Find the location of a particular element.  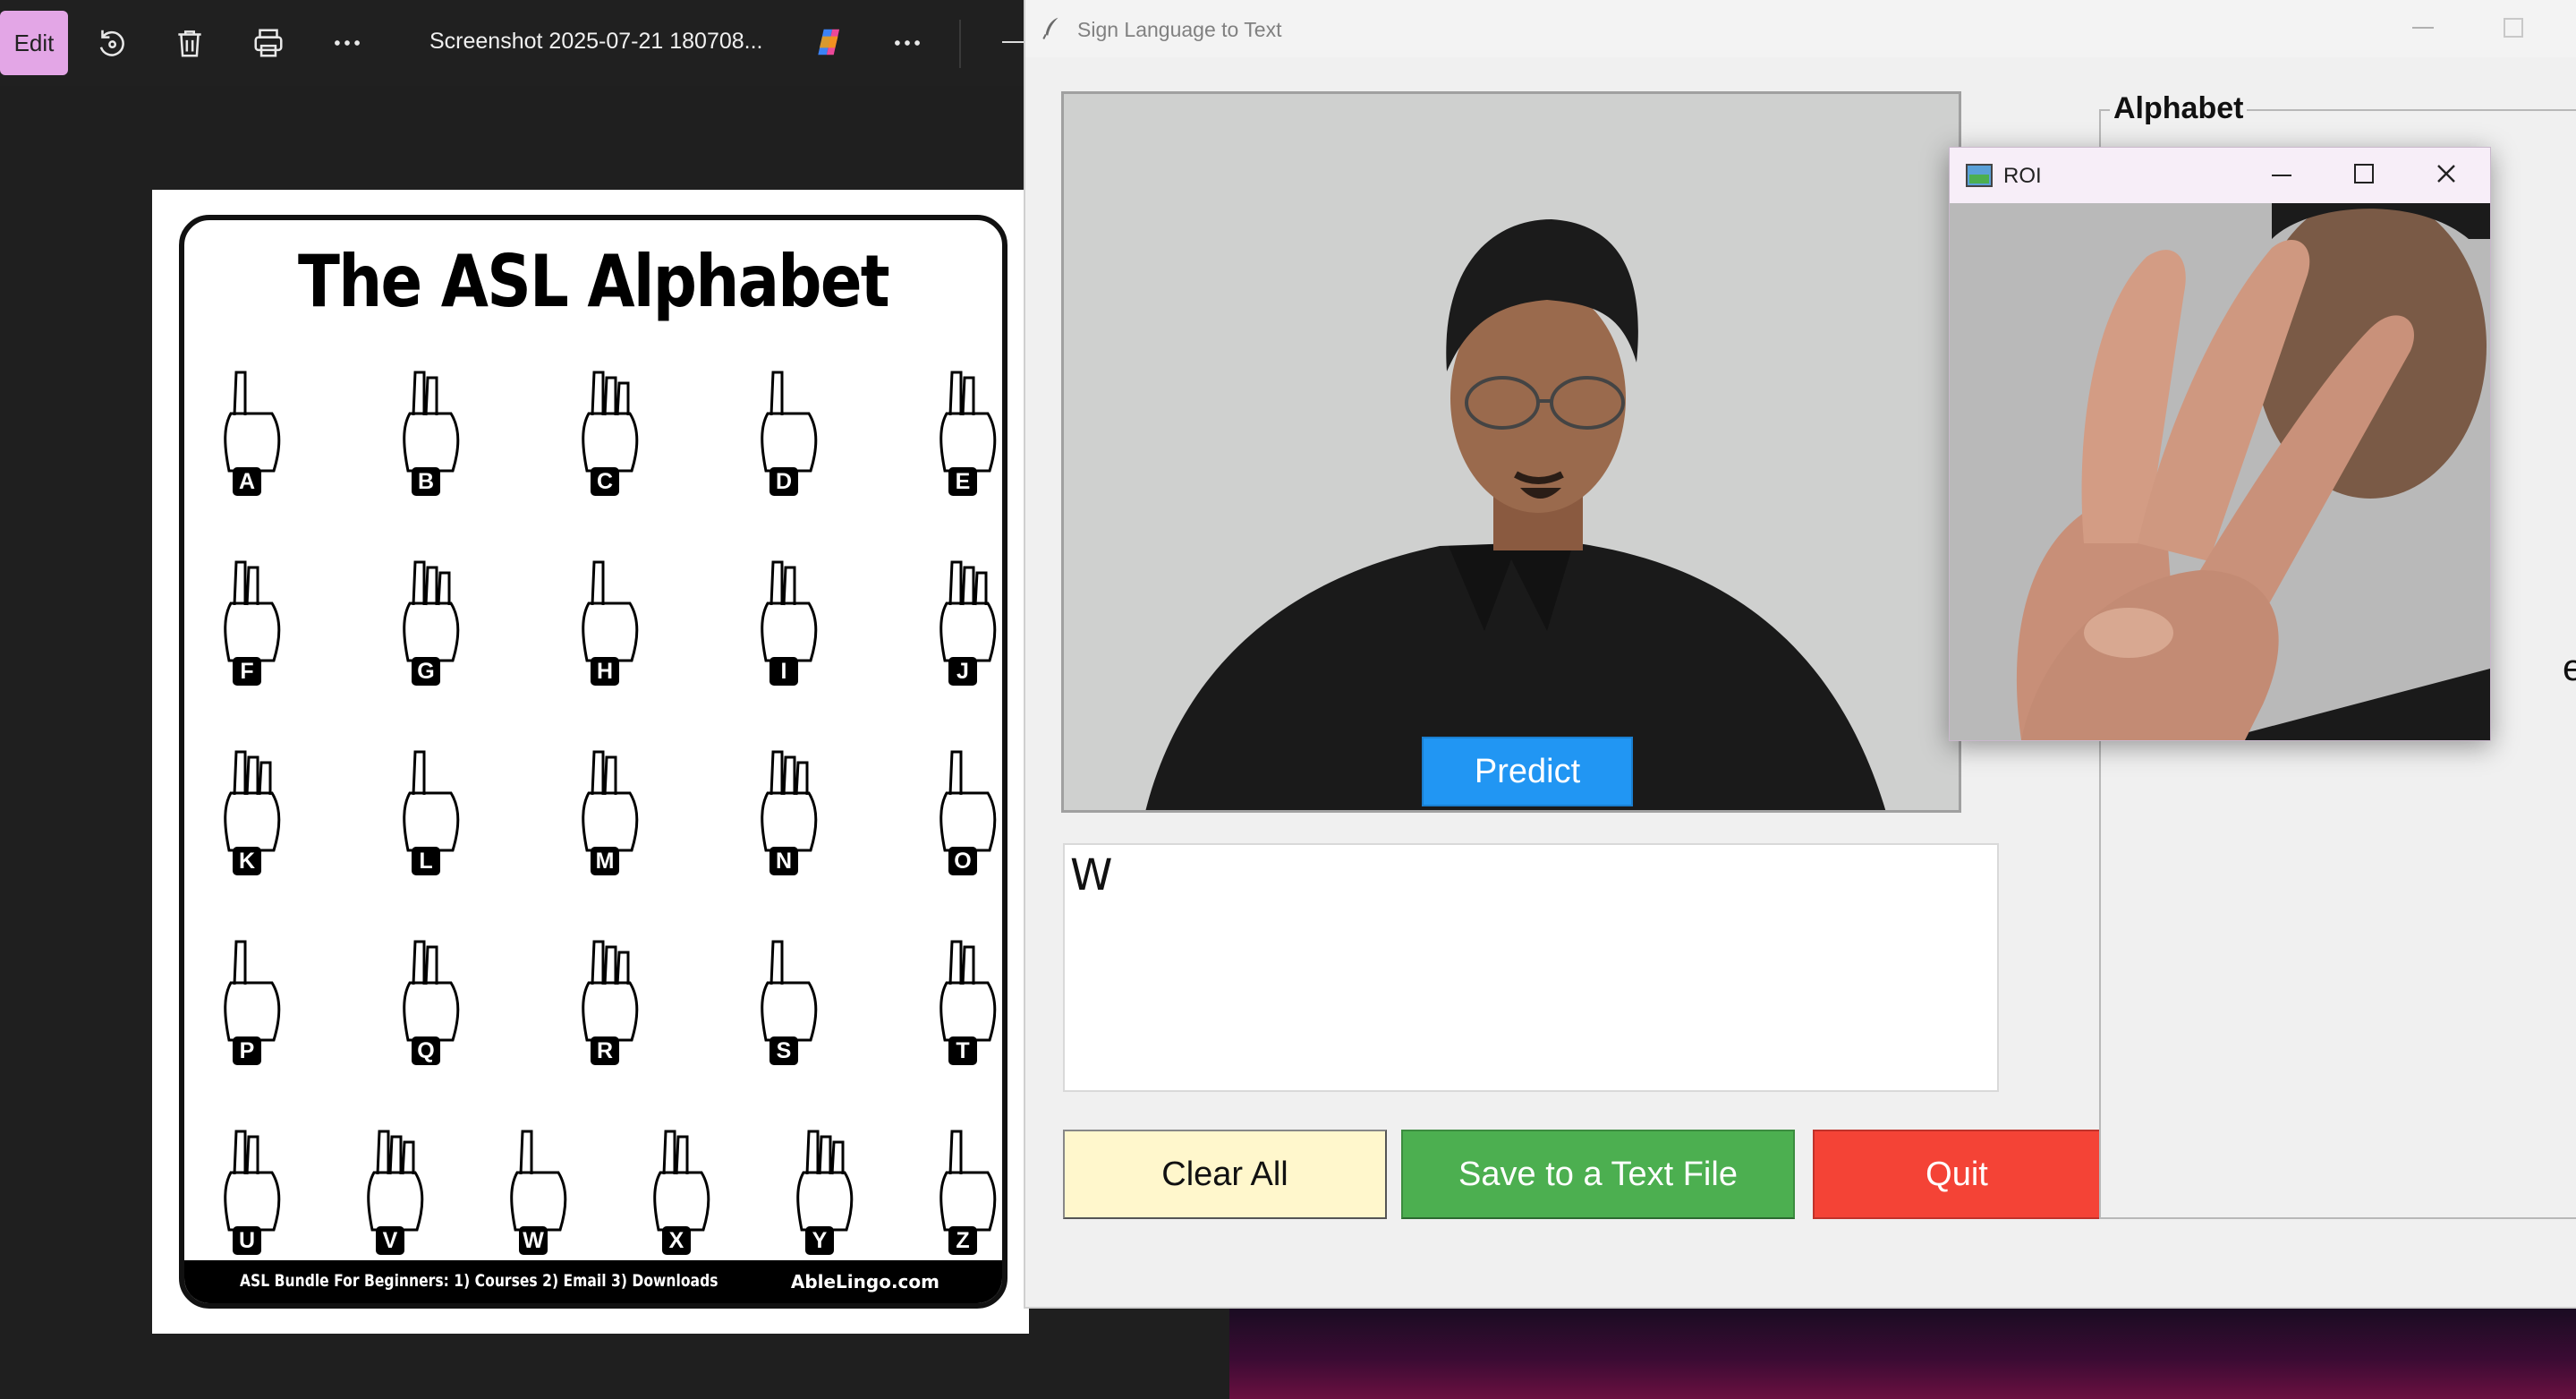

trash-icon is located at coordinates (189, 42).